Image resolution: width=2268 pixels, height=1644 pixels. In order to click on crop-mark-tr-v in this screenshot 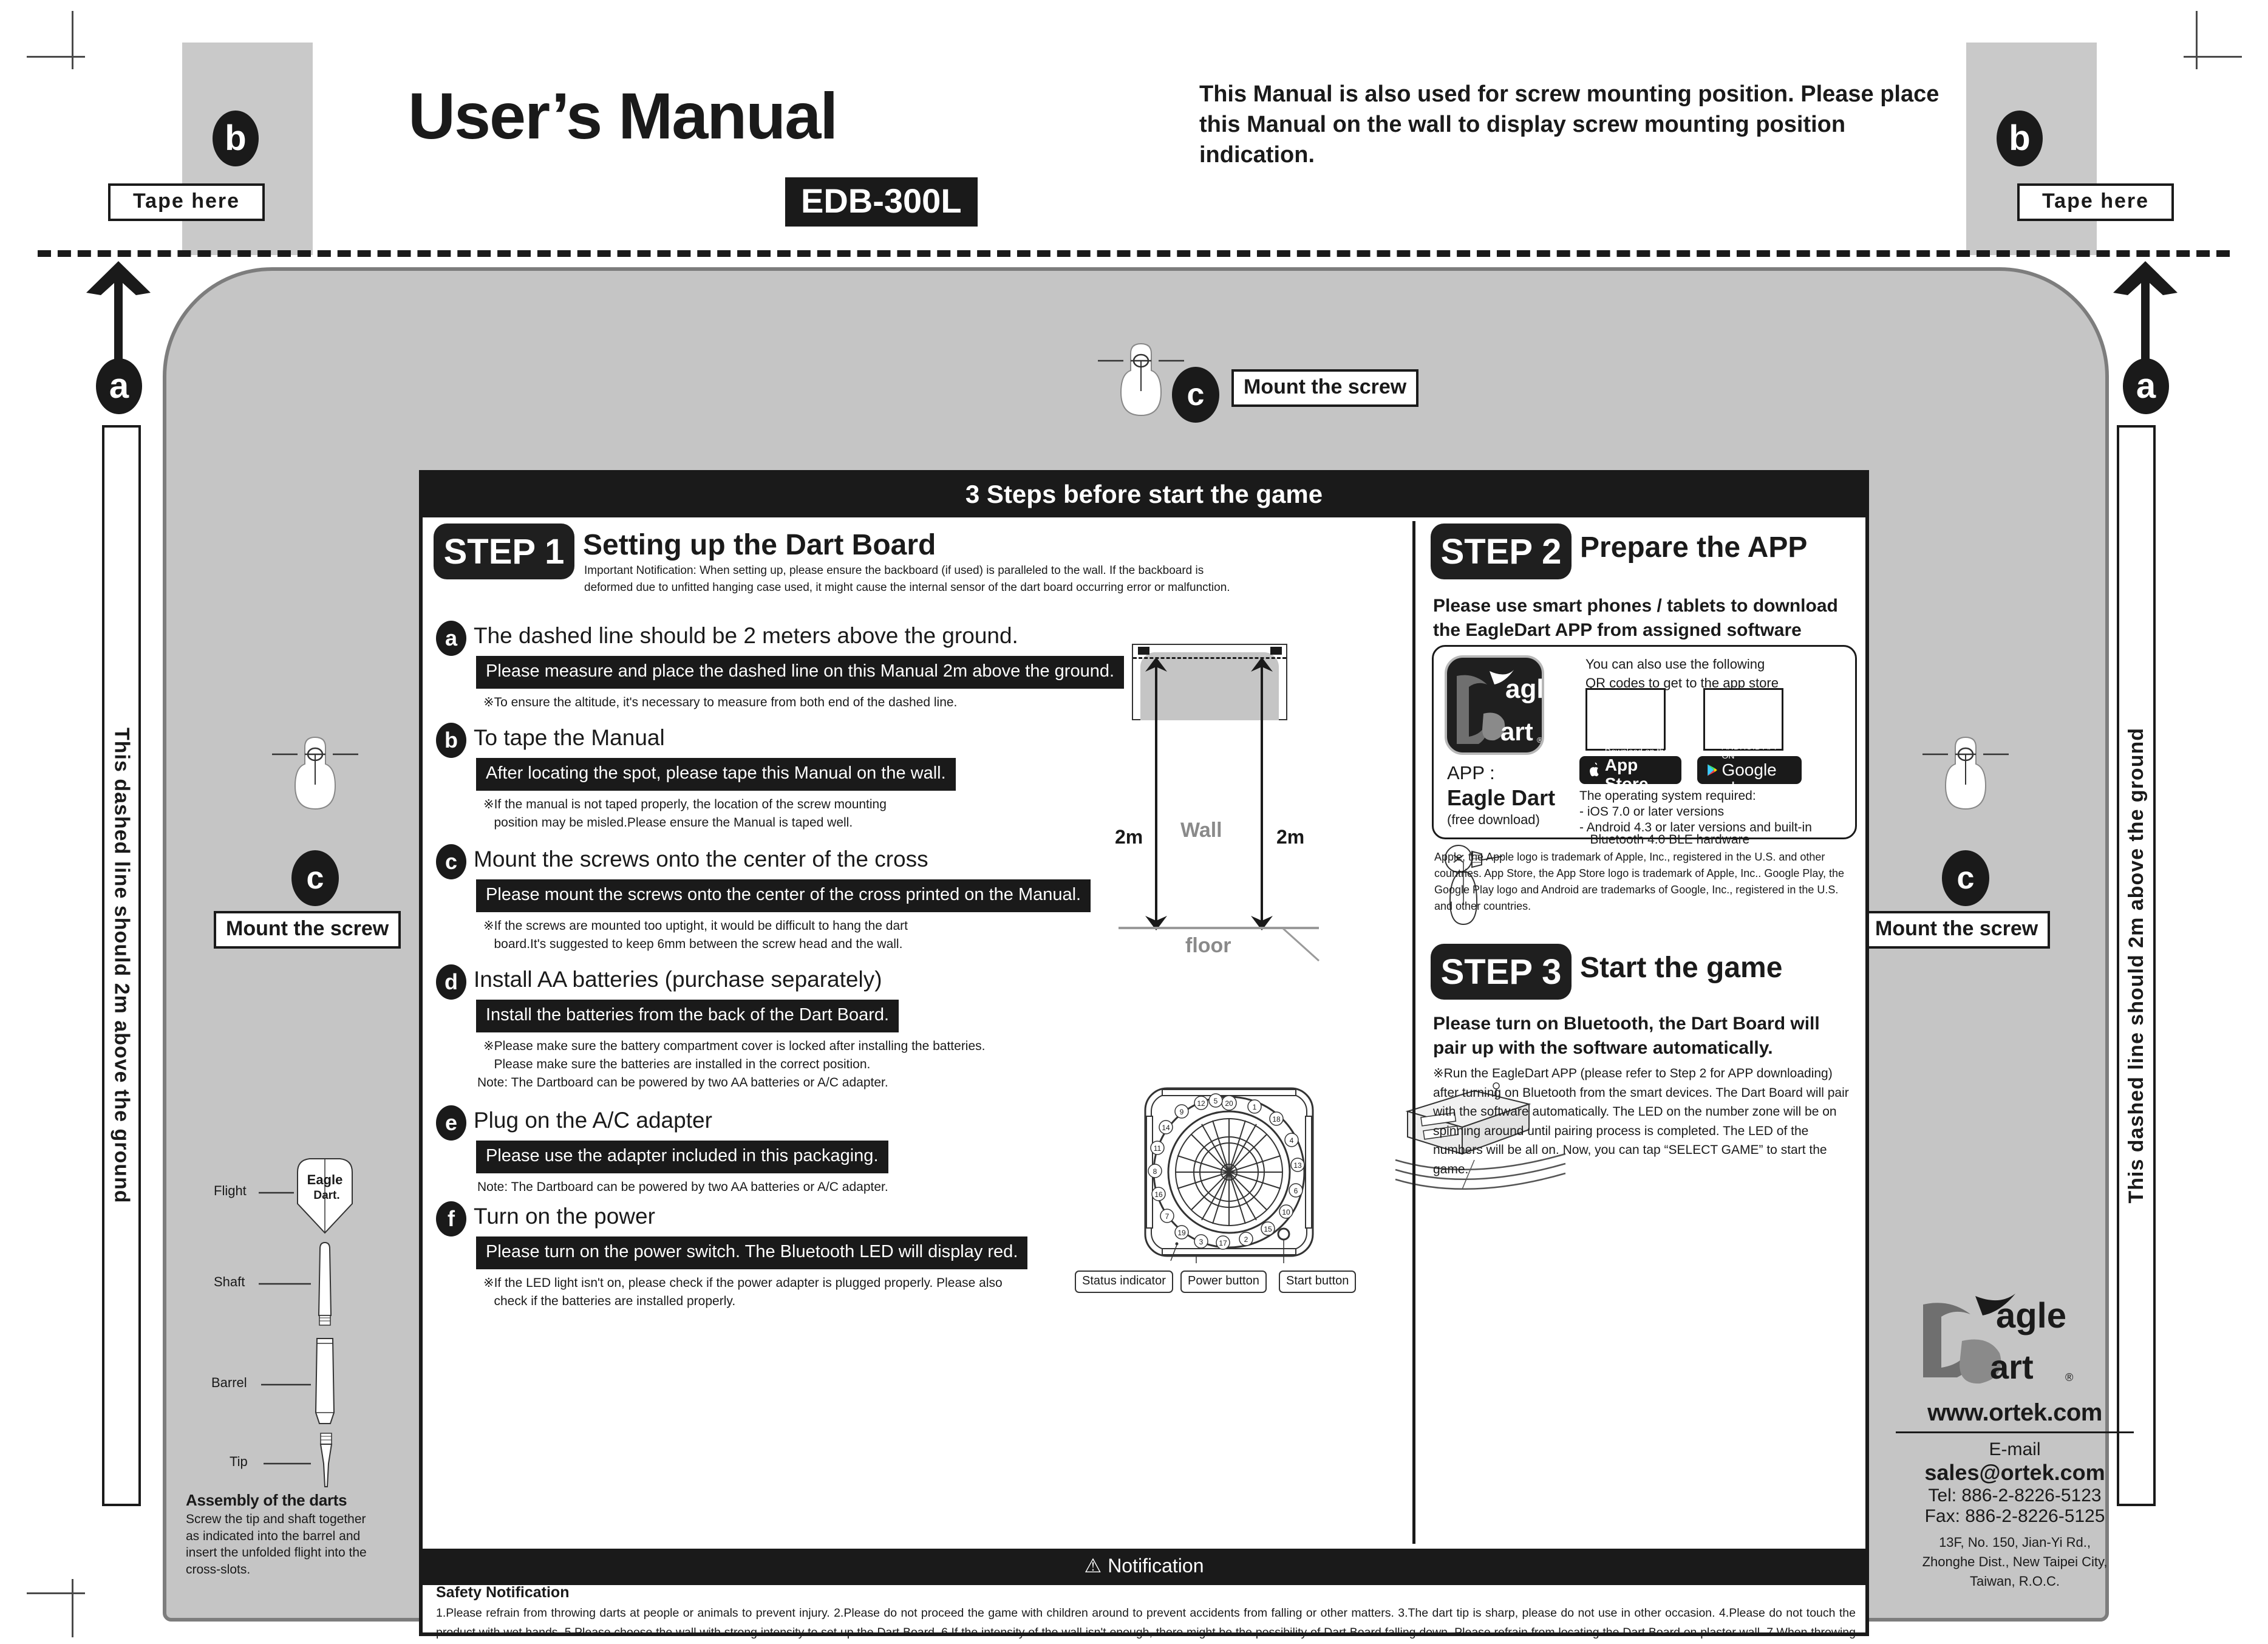, I will do `click(2197, 40)`.